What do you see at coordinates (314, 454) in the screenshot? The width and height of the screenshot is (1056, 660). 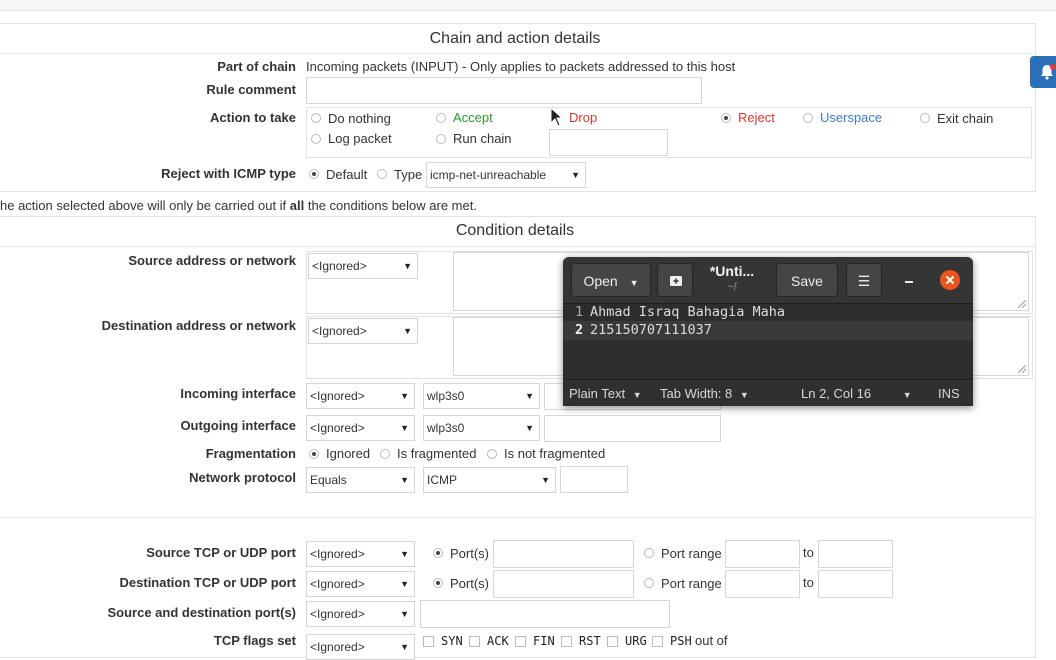 I see `frag-ignored-radio` at bounding box center [314, 454].